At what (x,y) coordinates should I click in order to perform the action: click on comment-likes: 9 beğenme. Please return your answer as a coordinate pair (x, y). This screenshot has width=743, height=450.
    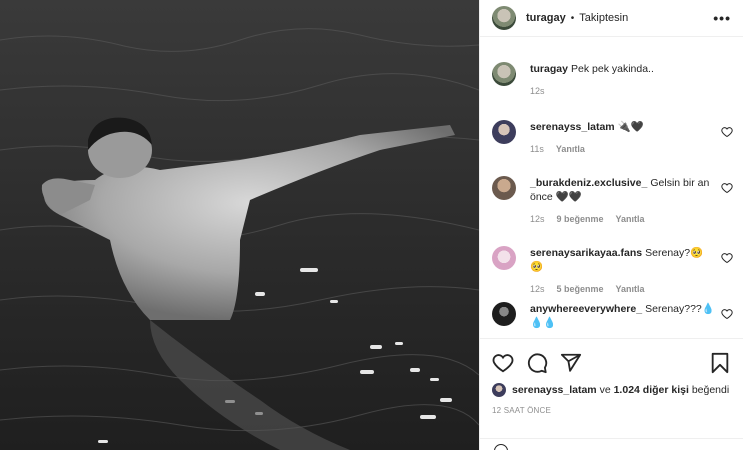
    Looking at the image, I should click on (580, 219).